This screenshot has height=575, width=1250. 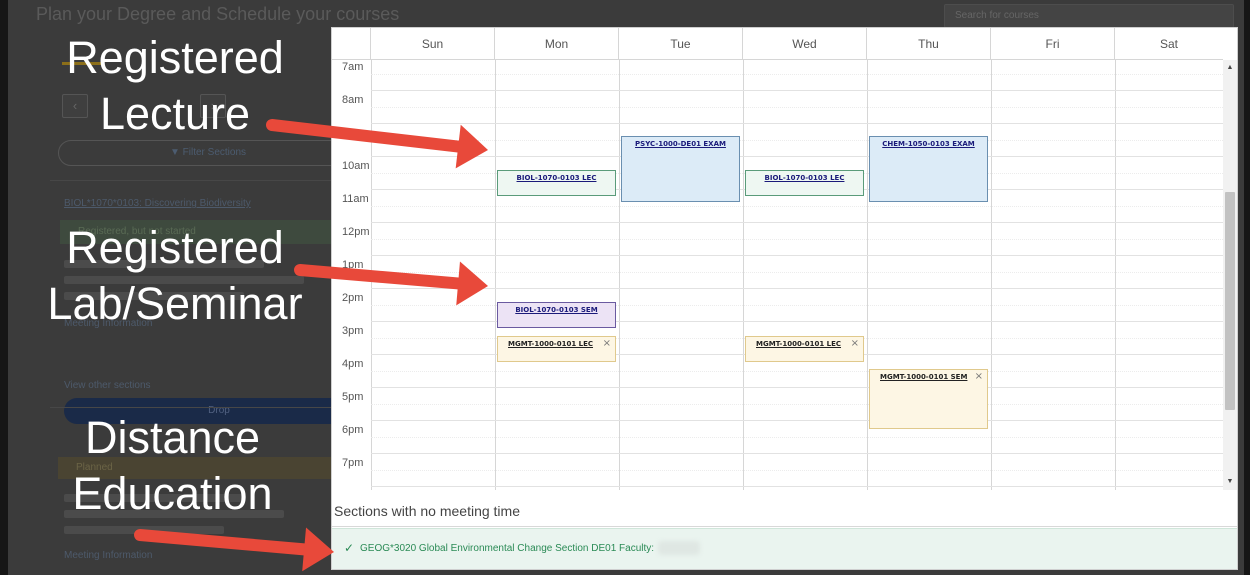 What do you see at coordinates (928, 399) in the screenshot?
I see `calendar-event-planned: MGMT-1000-0101 SEM ×` at bounding box center [928, 399].